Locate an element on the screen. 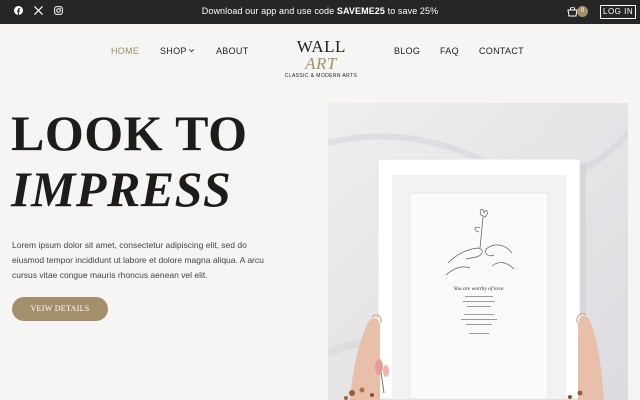 This screenshot has height=400, width=640. hero-heading-line2: IMPRESS is located at coordinates (121, 189).